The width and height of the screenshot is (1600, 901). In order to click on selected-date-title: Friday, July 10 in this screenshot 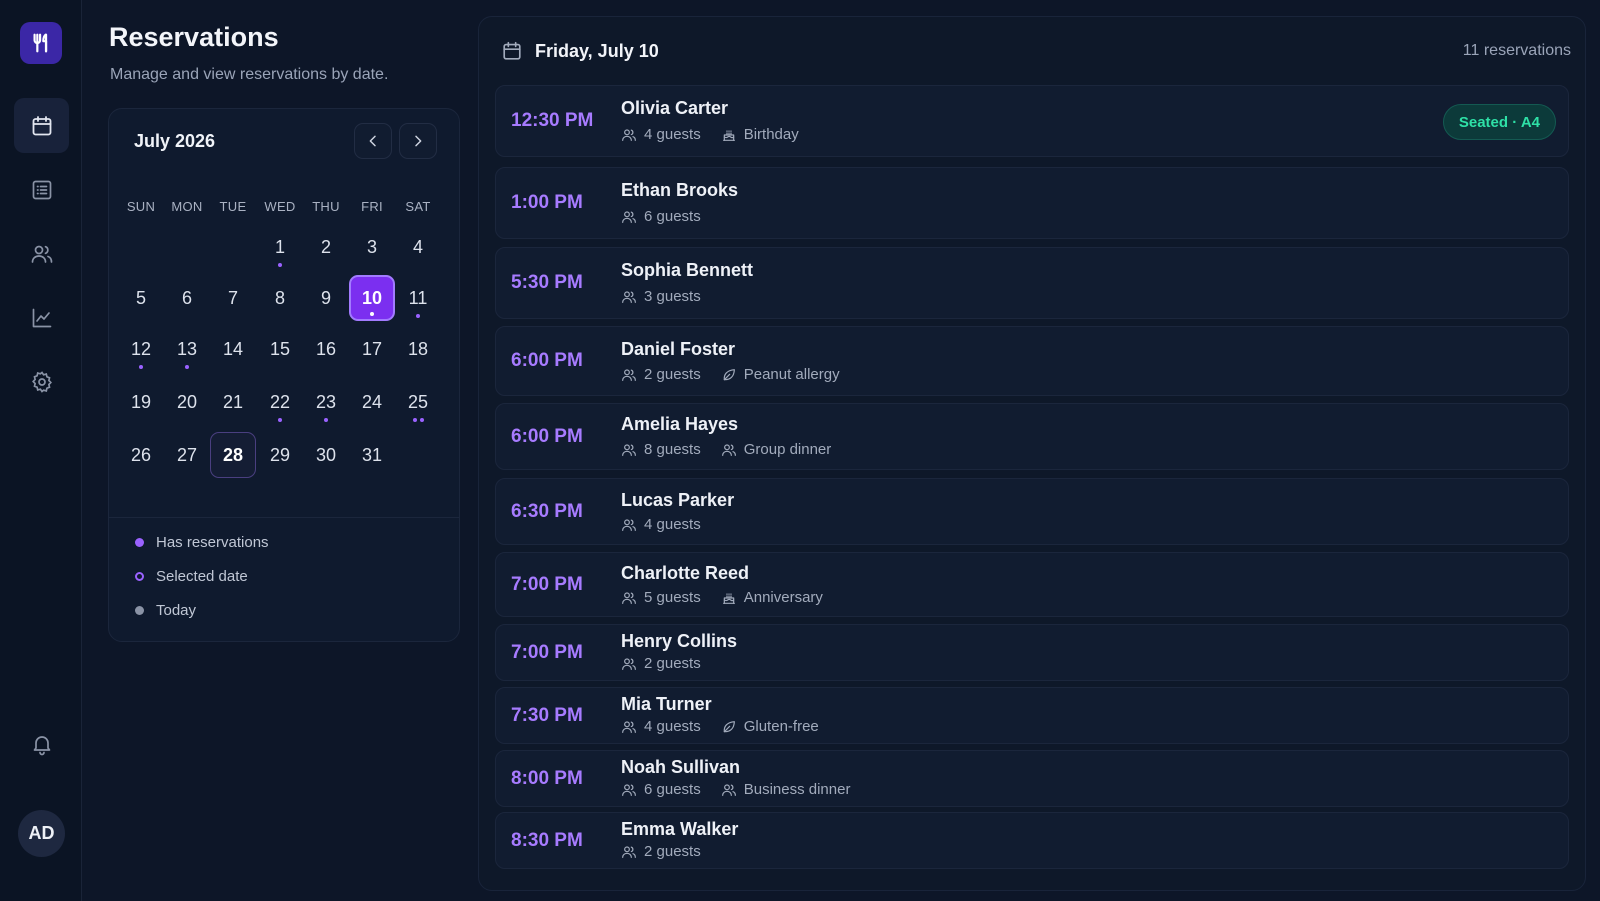, I will do `click(597, 51)`.